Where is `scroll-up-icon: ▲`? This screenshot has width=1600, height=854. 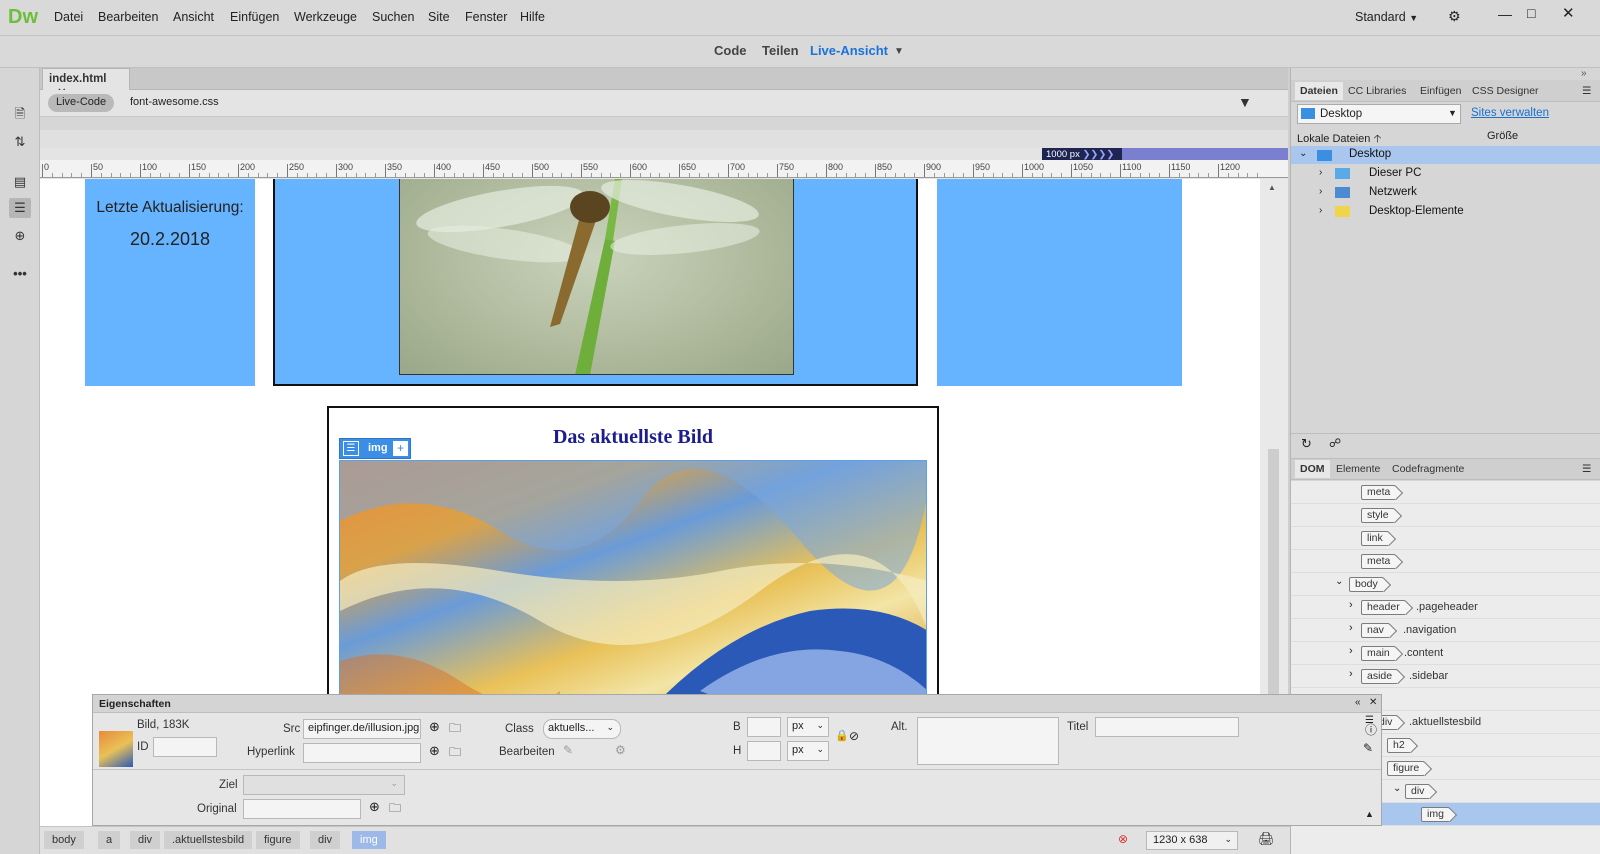
scroll-up-icon: ▲ is located at coordinates (1272, 187).